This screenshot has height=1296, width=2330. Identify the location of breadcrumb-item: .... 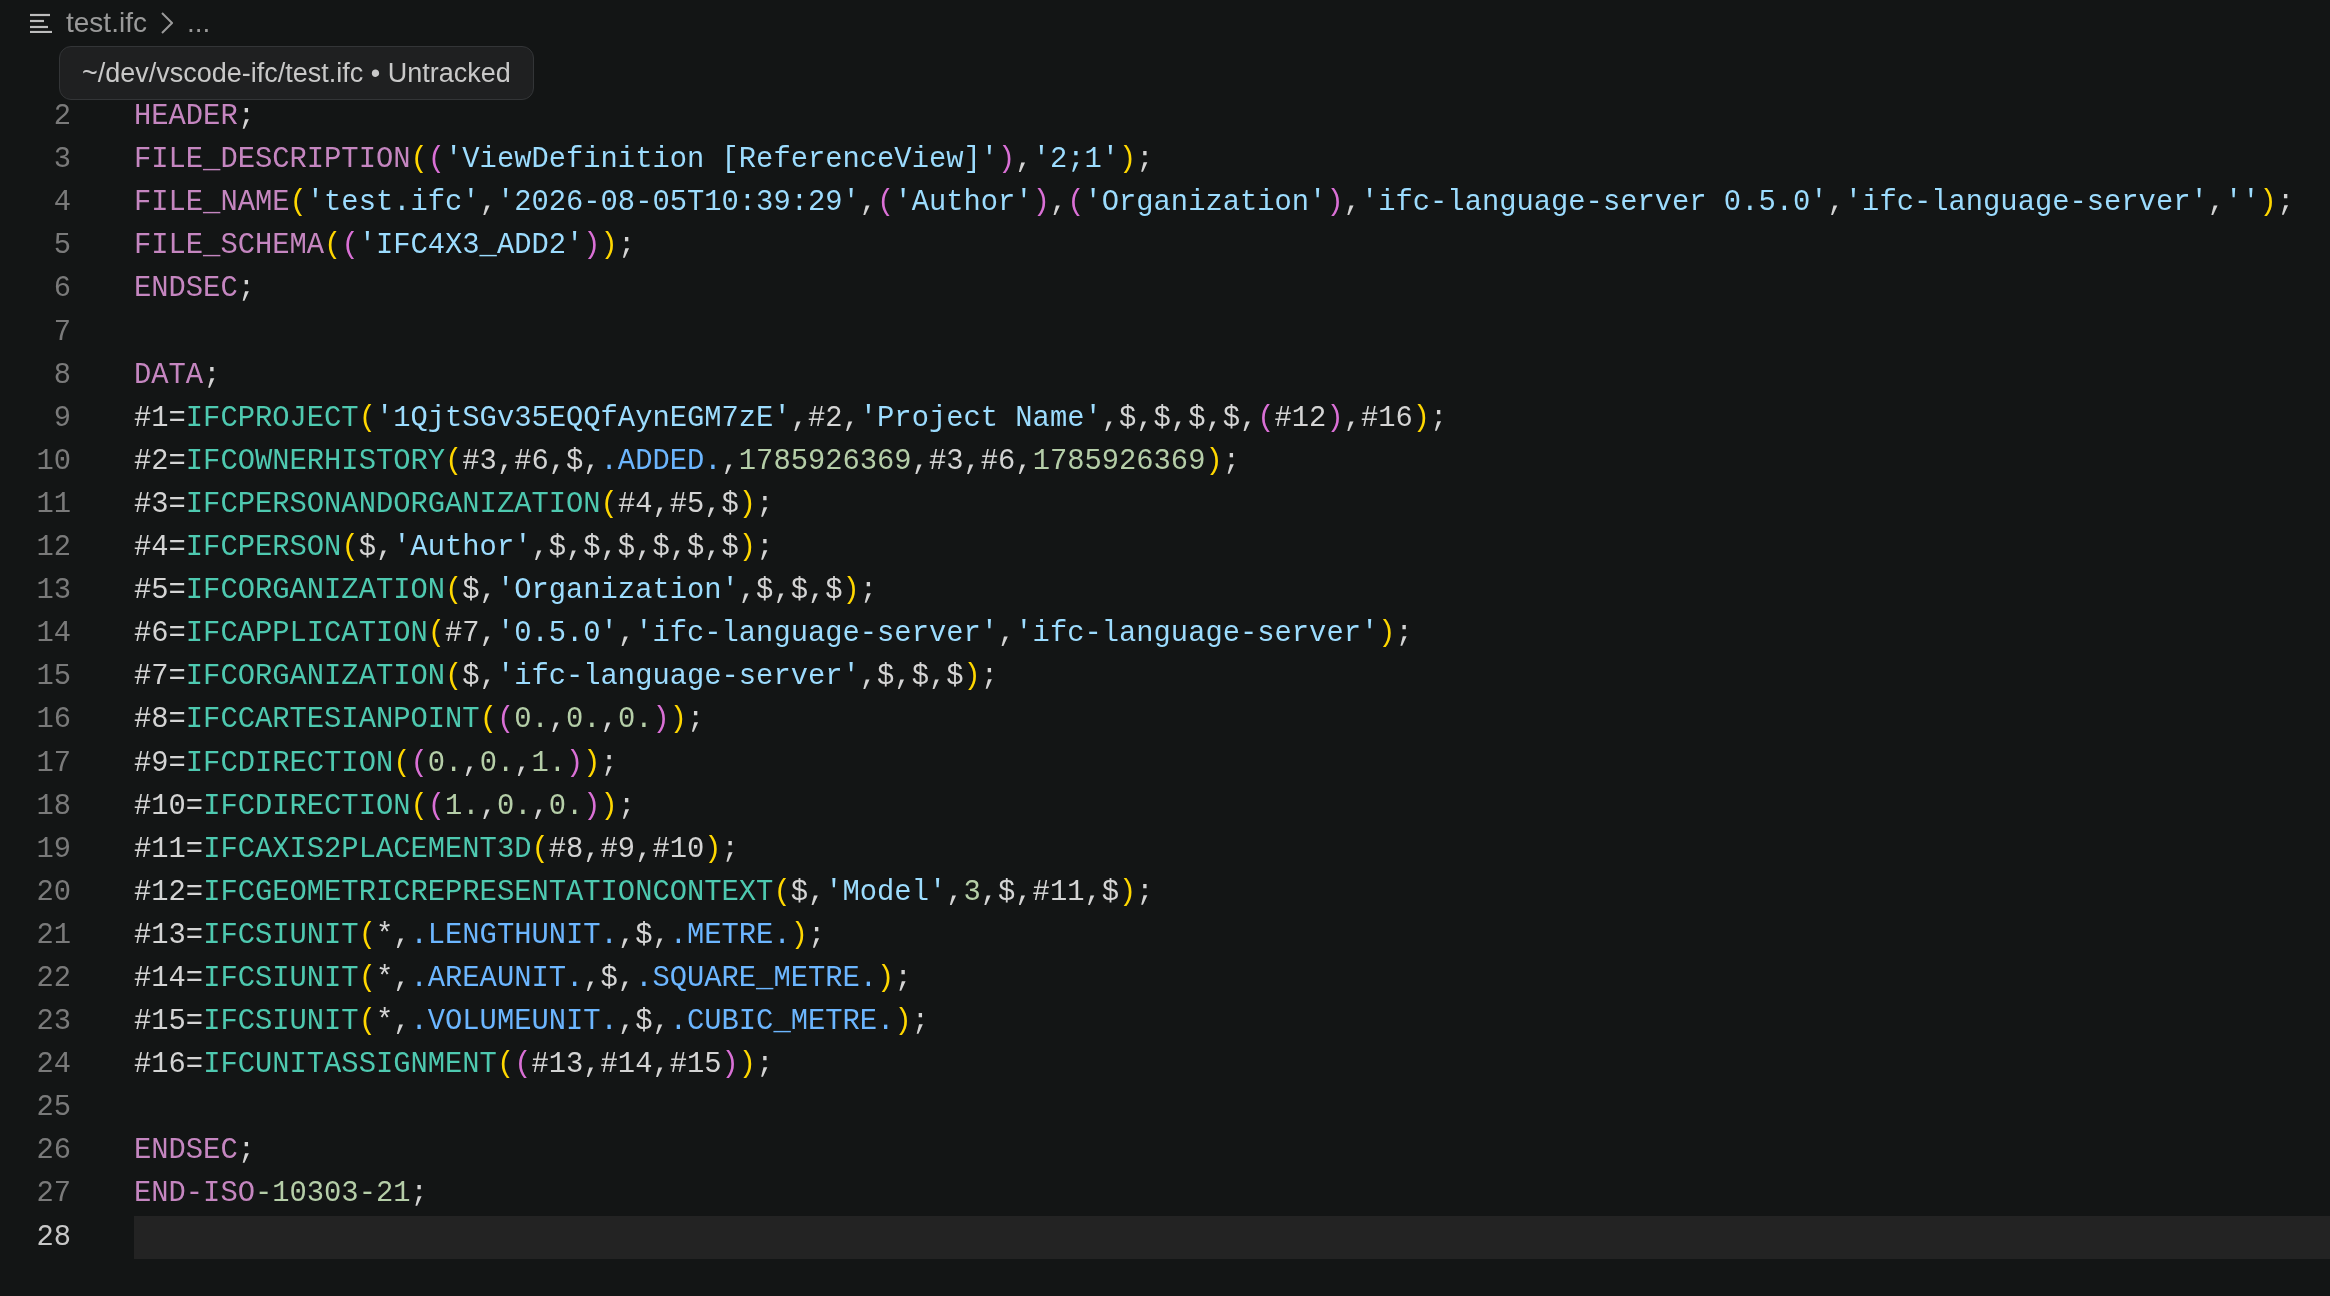
(198, 23).